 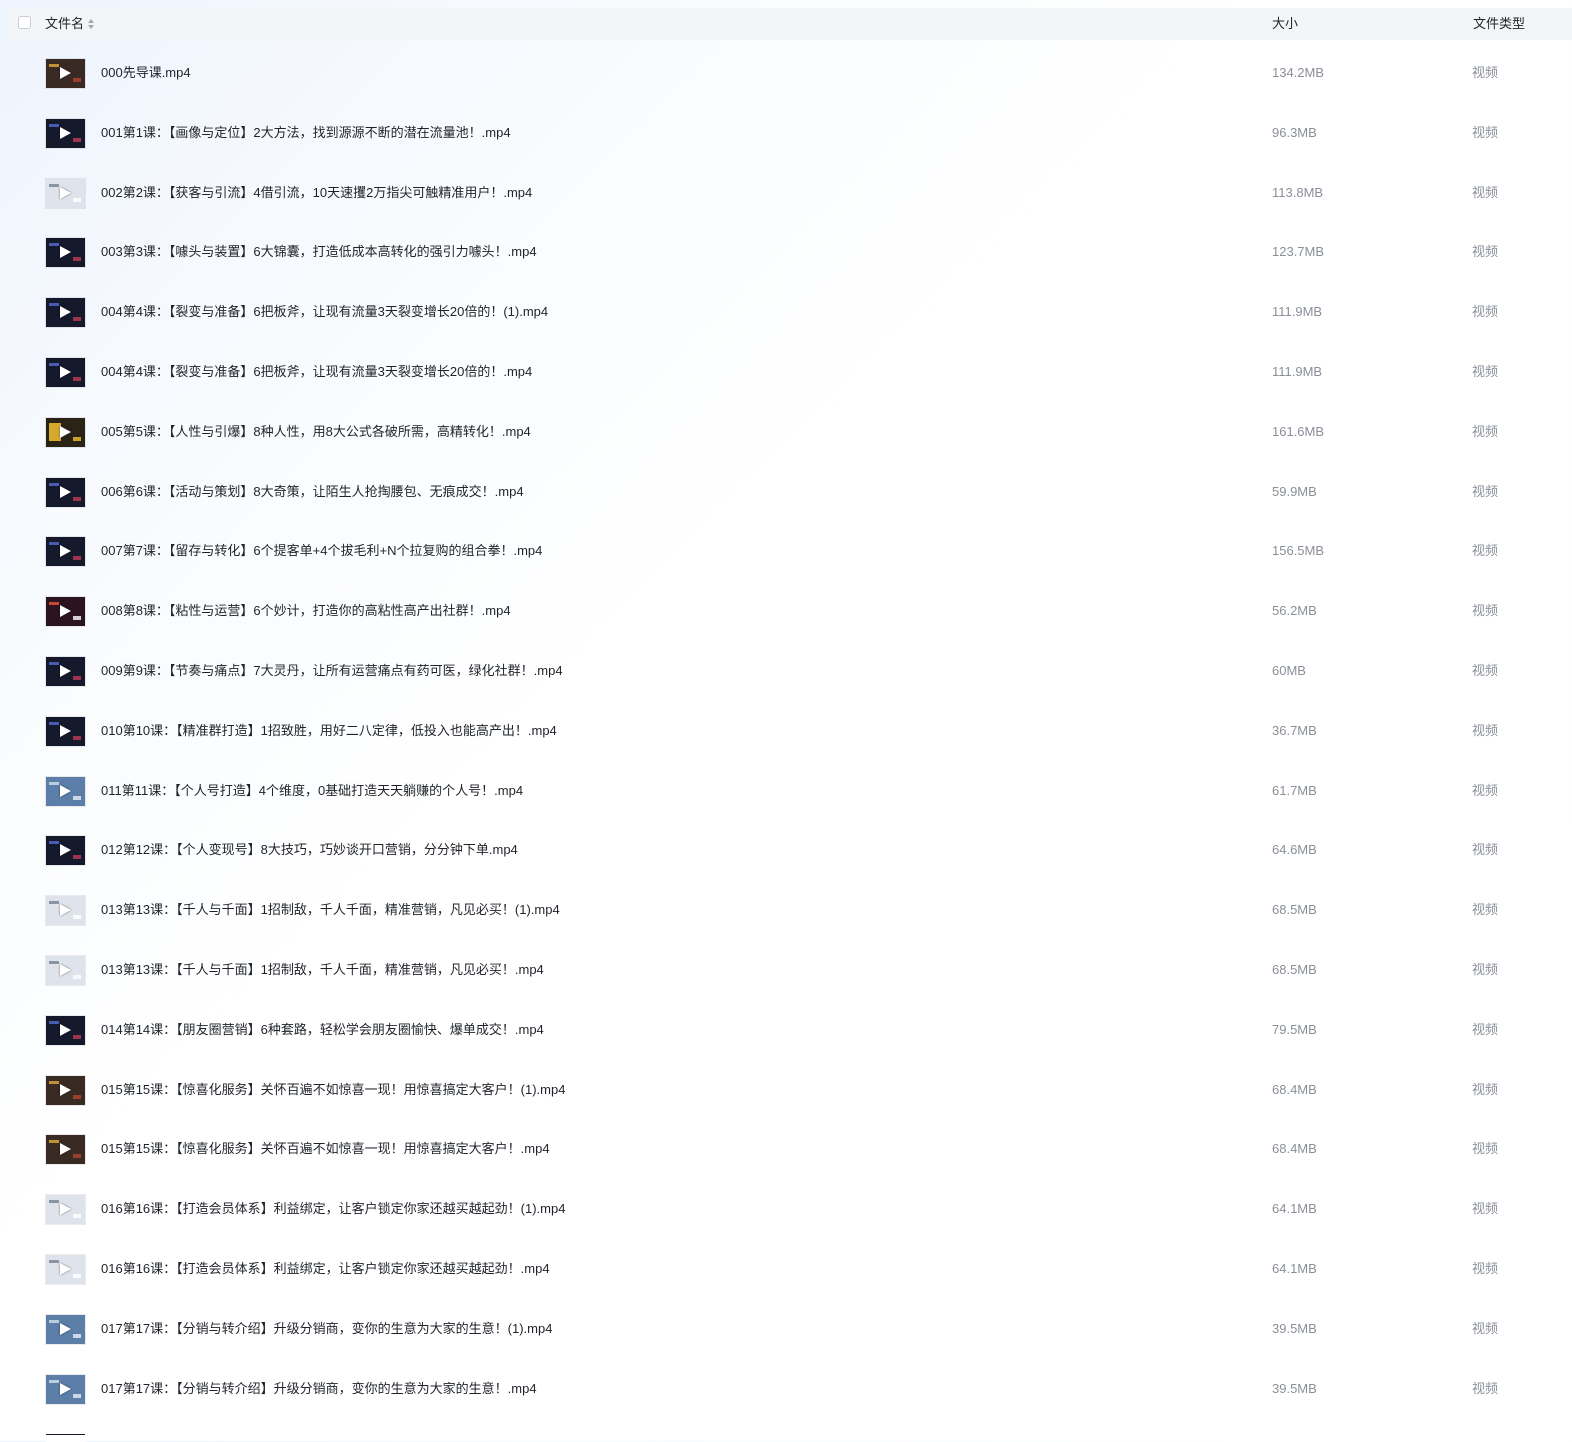 I want to click on file-name: 000先导课.mp4, so click(x=146, y=73).